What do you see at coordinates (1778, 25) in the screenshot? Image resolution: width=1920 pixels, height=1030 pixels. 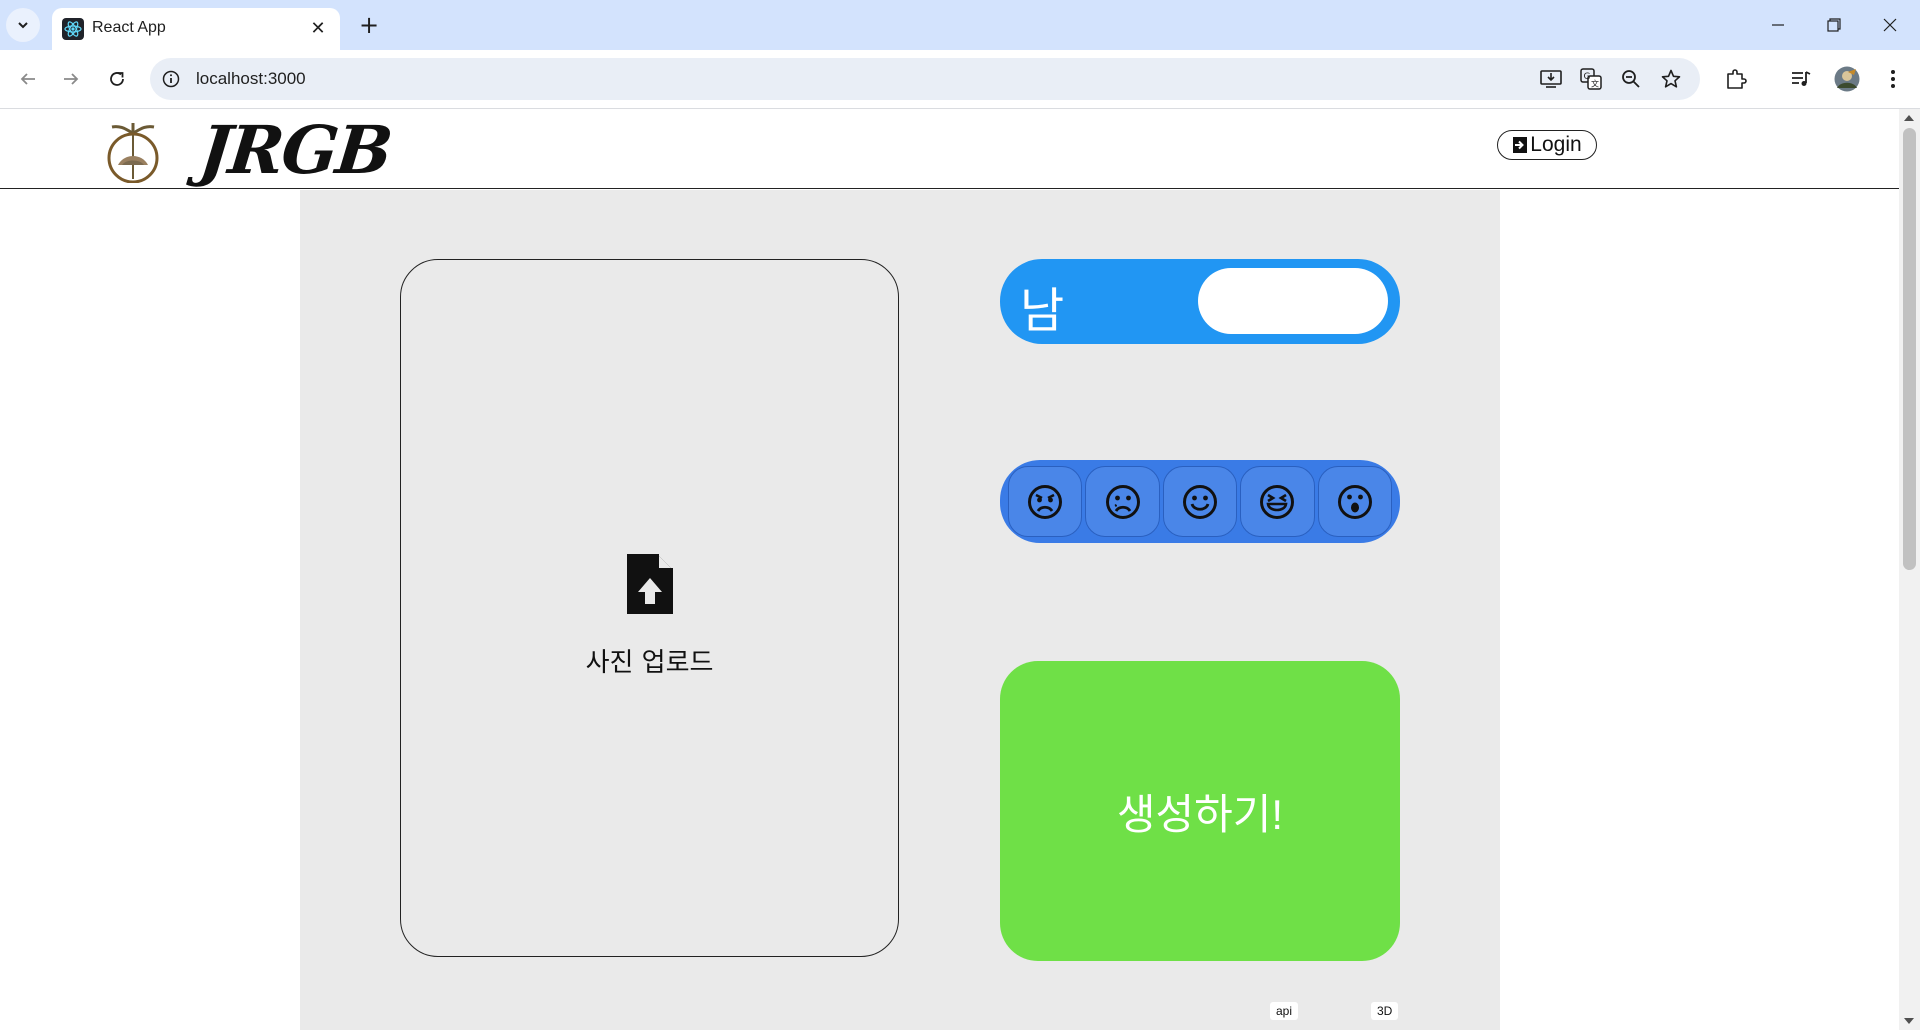 I see `minimize-icon` at bounding box center [1778, 25].